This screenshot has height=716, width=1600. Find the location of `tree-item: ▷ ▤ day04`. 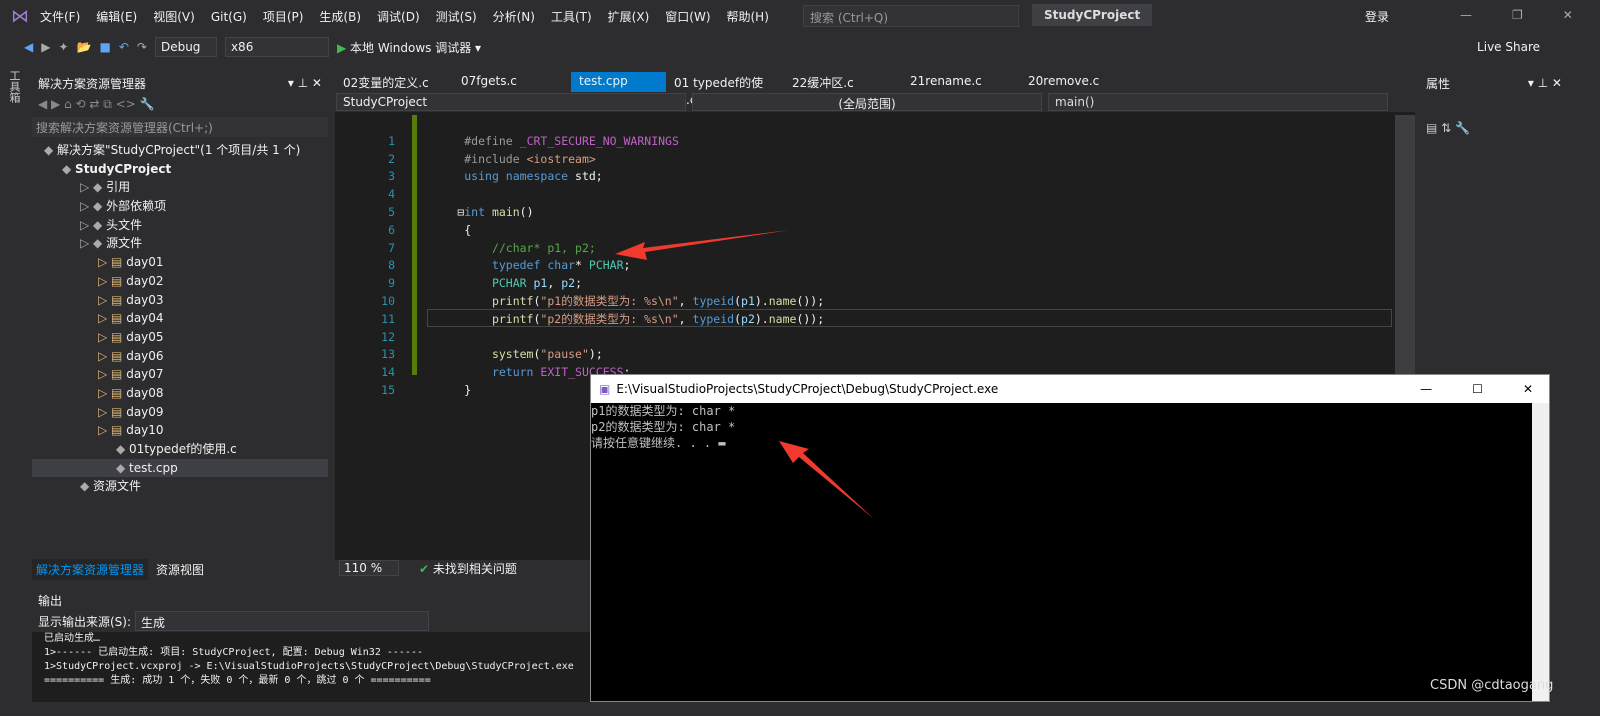

tree-item: ▷ ▤ day04 is located at coordinates (180, 318).